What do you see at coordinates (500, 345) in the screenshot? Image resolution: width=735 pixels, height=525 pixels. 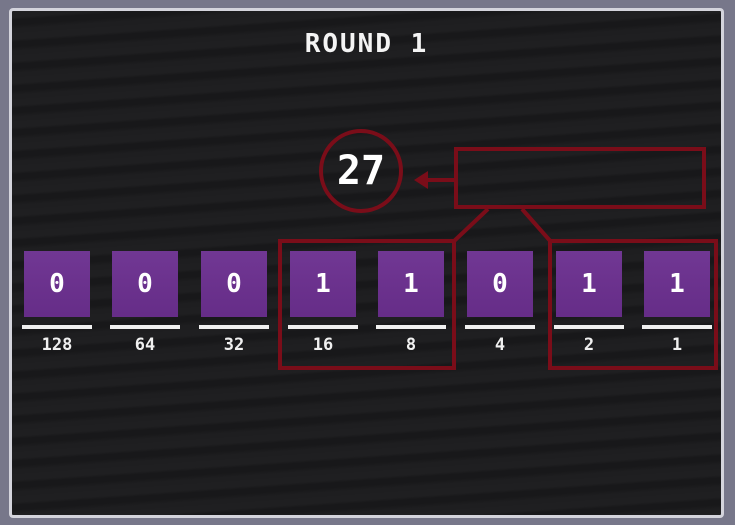 I see `bit-weight-label: 4` at bounding box center [500, 345].